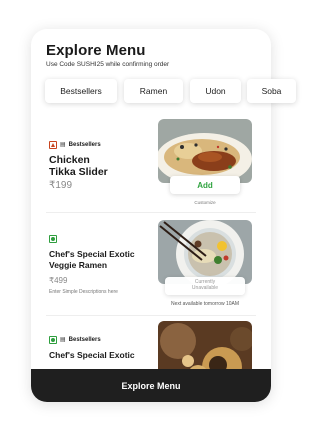 Image resolution: width=336 pixels, height=436 pixels. Describe the element at coordinates (61, 185) in the screenshot. I see `item-price: ₹199` at that location.